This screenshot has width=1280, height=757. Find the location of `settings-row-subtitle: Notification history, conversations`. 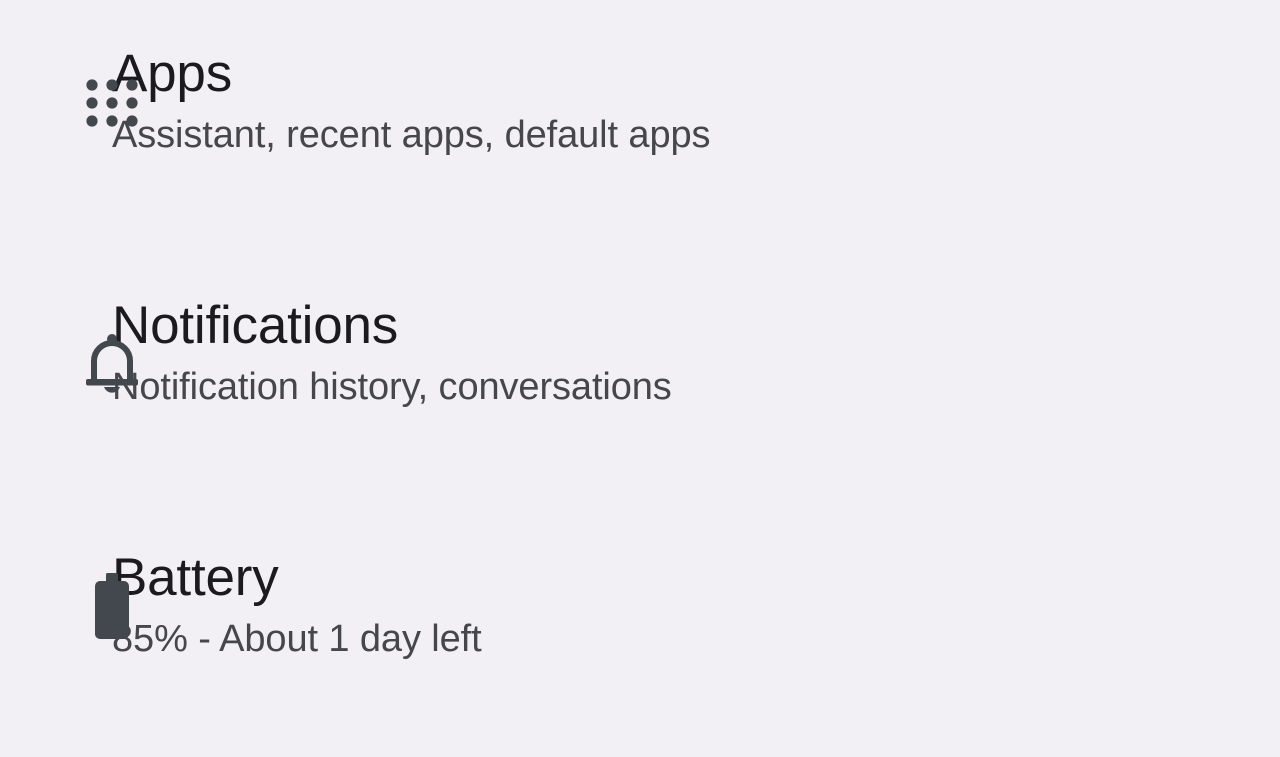

settings-row-subtitle: Notification history, conversations is located at coordinates (392, 387).